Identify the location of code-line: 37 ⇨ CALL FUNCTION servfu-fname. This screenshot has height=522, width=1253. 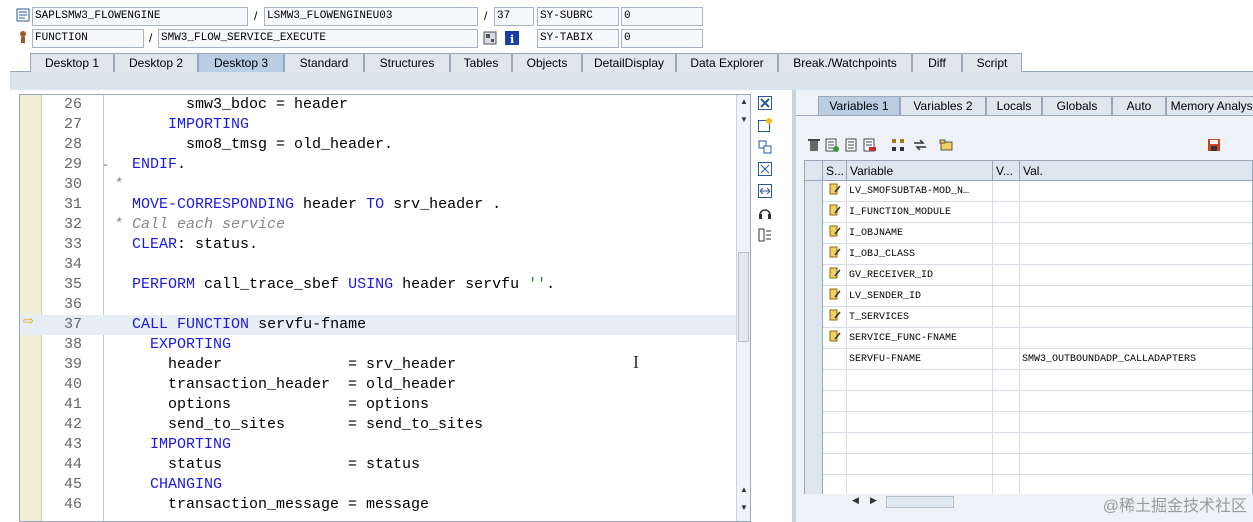
(378, 325).